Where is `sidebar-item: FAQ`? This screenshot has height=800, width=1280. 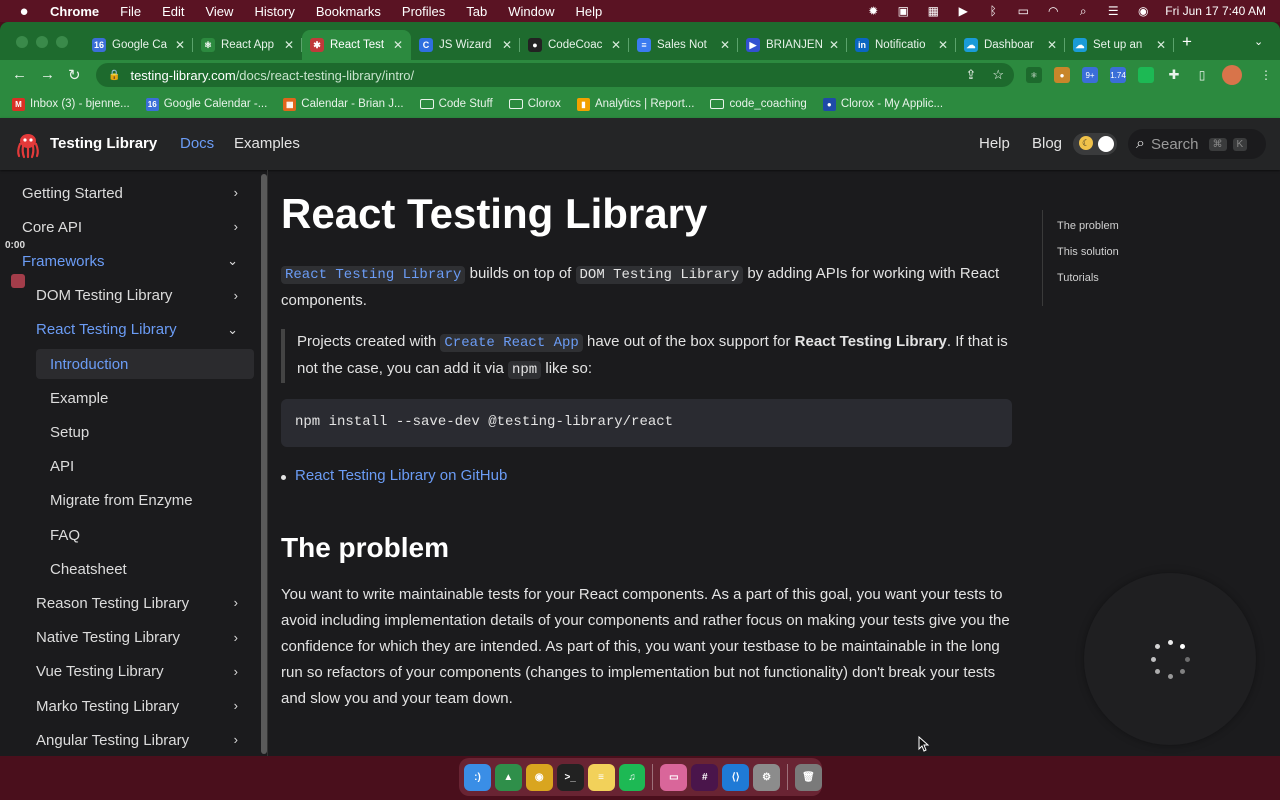
sidebar-item: FAQ is located at coordinates (150, 535).